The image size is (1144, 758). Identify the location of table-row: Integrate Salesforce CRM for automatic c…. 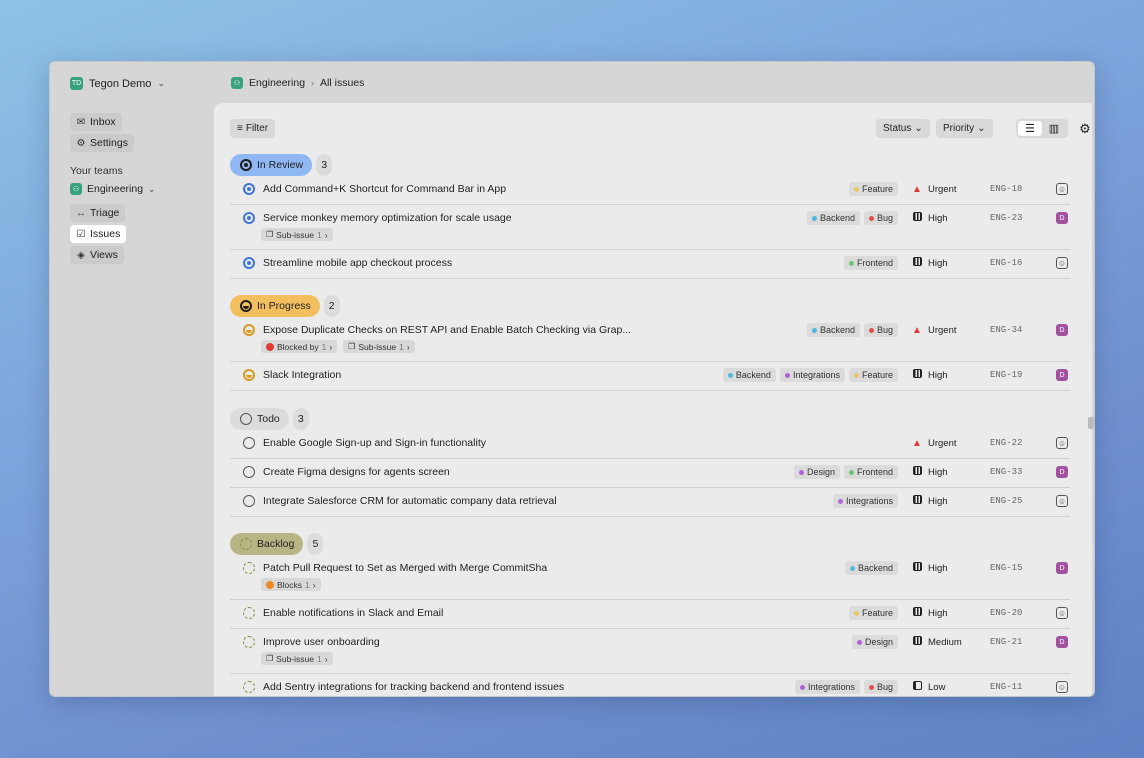
(650, 502).